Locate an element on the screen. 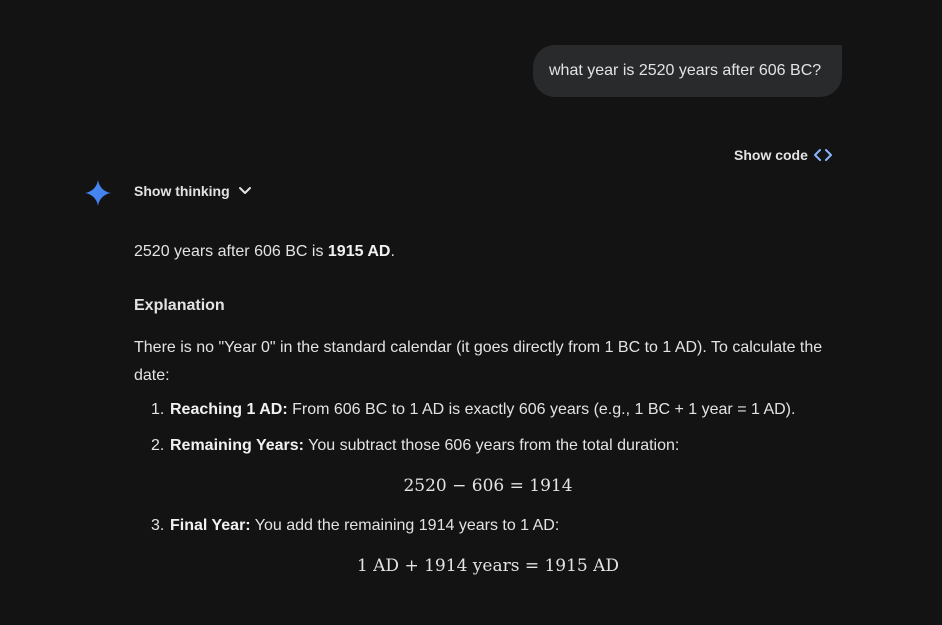 This screenshot has height=625, width=942. explanation-heading: Explanation is located at coordinates (179, 305).